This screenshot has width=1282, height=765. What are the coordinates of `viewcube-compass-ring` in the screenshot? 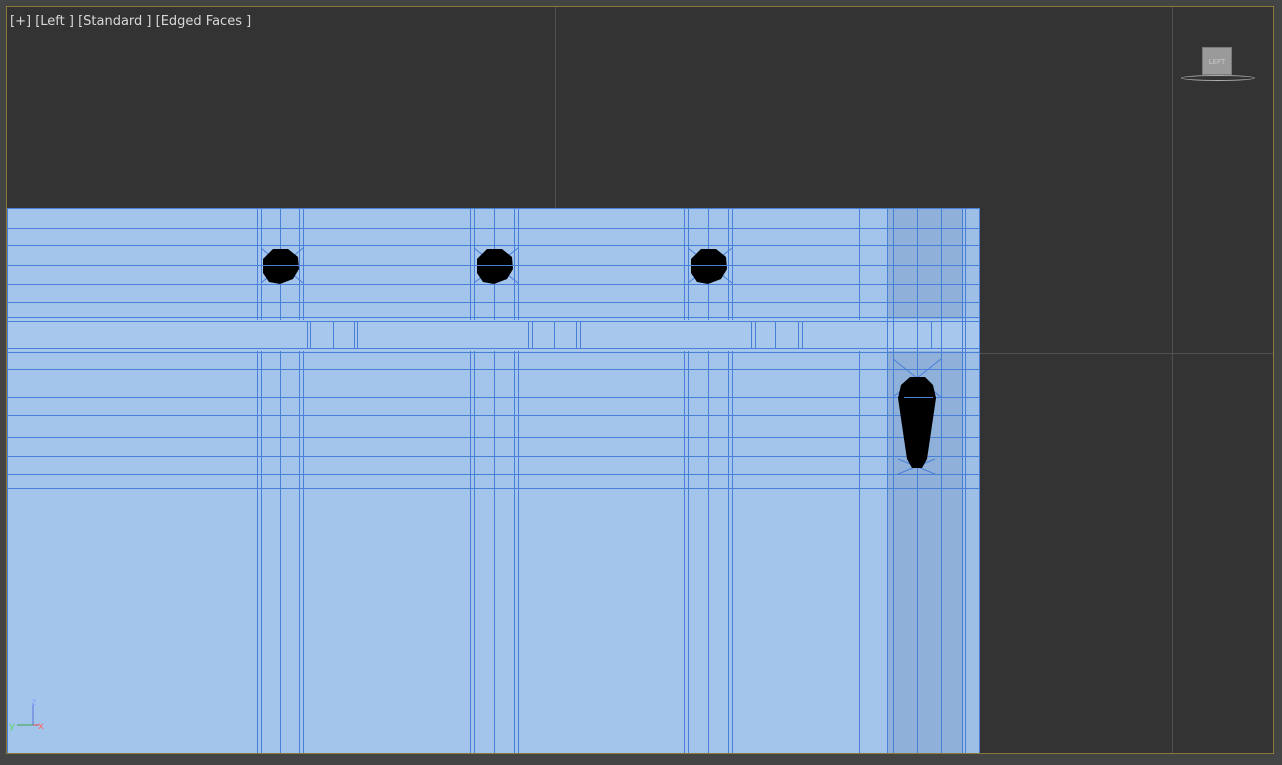 It's located at (1218, 78).